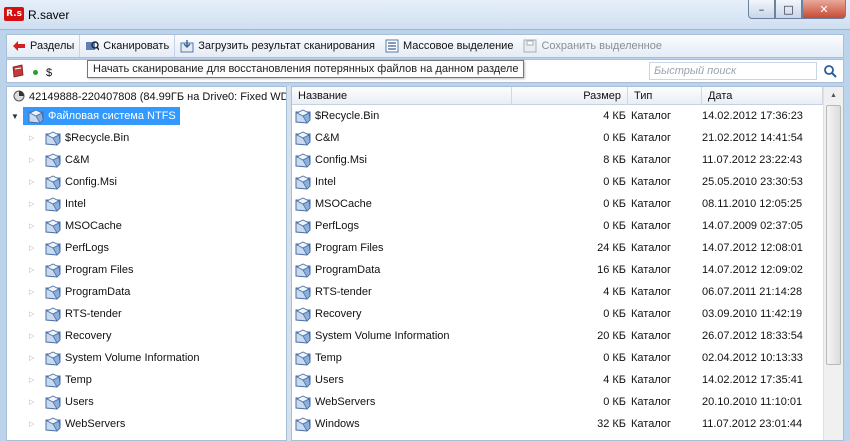 Image resolution: width=850 pixels, height=441 pixels. I want to click on tree-item: ▷ System Volume Information, so click(114, 358).